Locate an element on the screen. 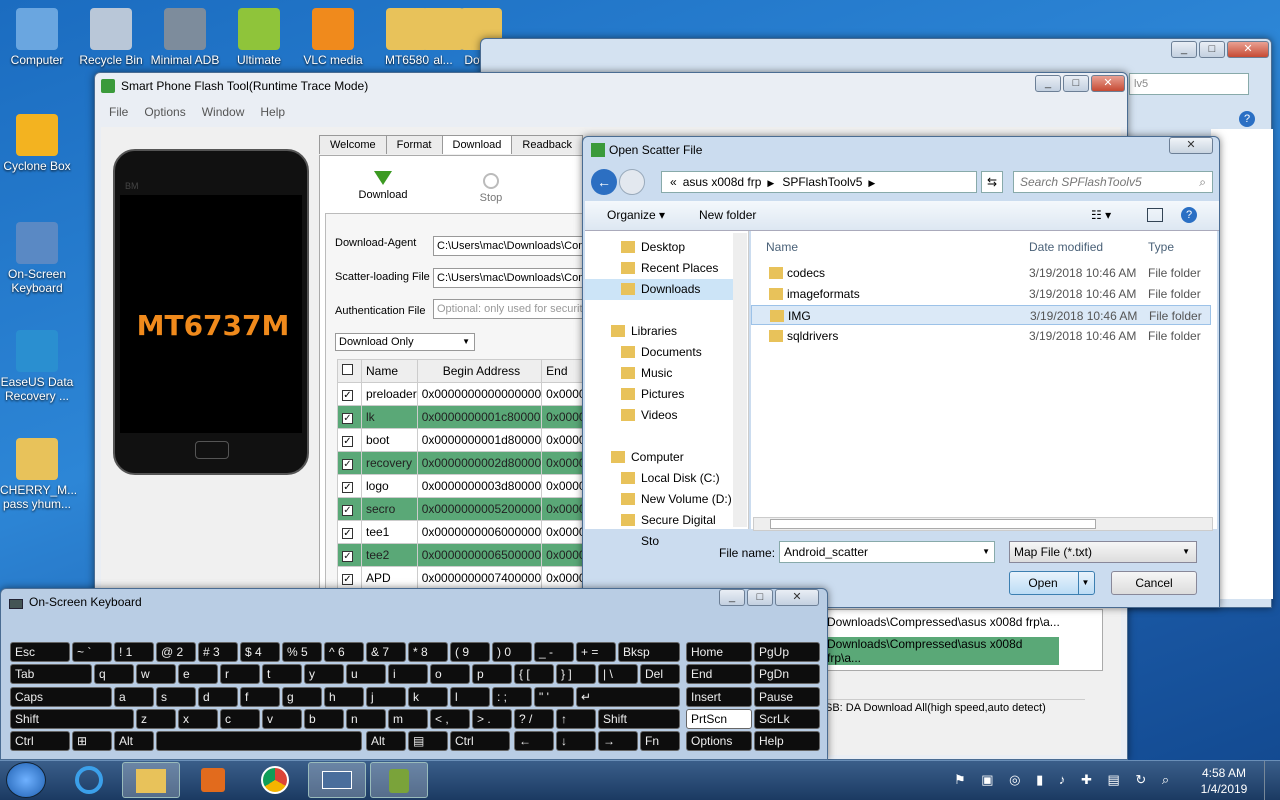 This screenshot has width=1280, height=800. key: $ 4 is located at coordinates (260, 652).